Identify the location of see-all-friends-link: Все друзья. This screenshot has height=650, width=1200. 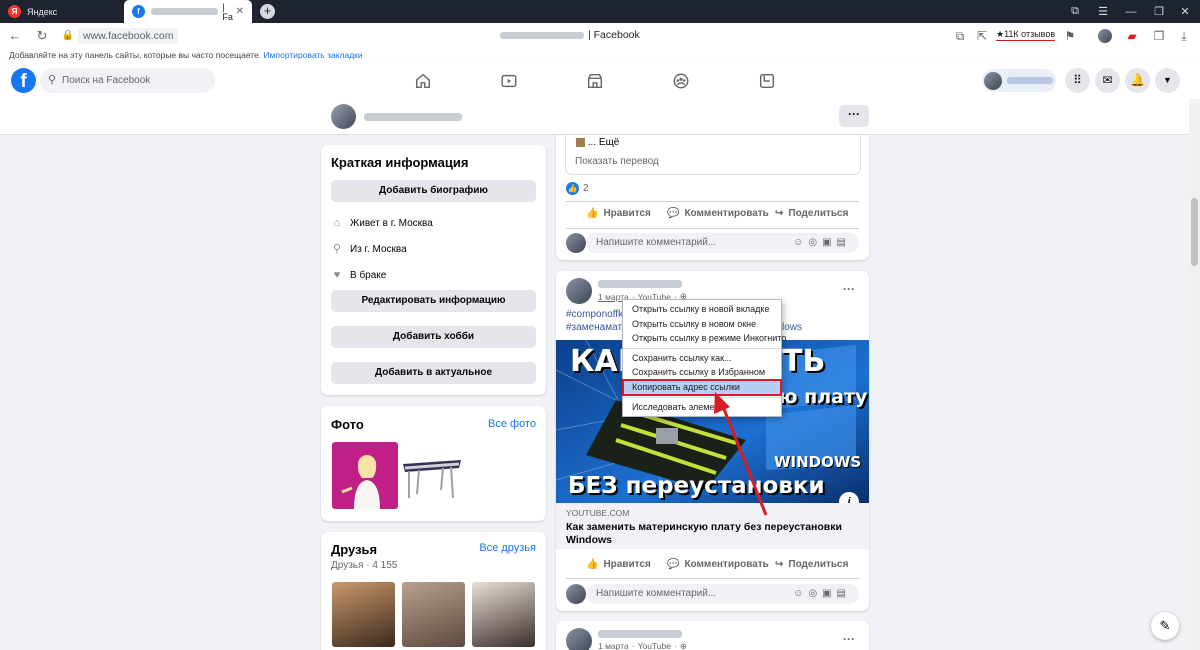
(507, 548).